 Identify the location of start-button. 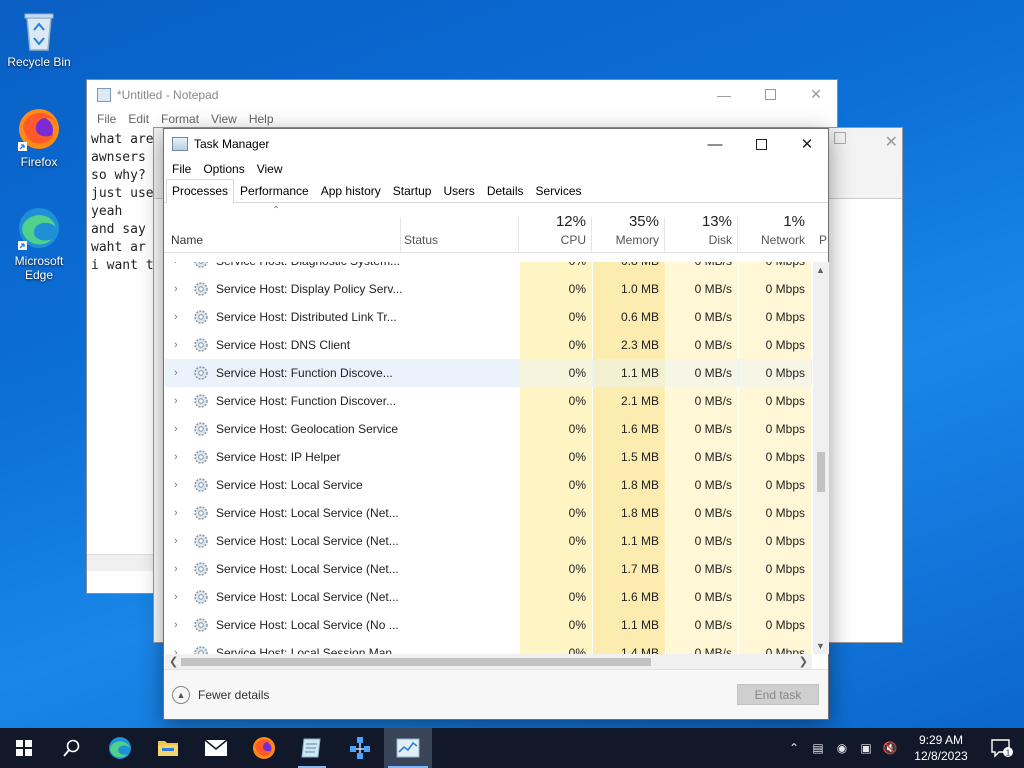
(24, 748).